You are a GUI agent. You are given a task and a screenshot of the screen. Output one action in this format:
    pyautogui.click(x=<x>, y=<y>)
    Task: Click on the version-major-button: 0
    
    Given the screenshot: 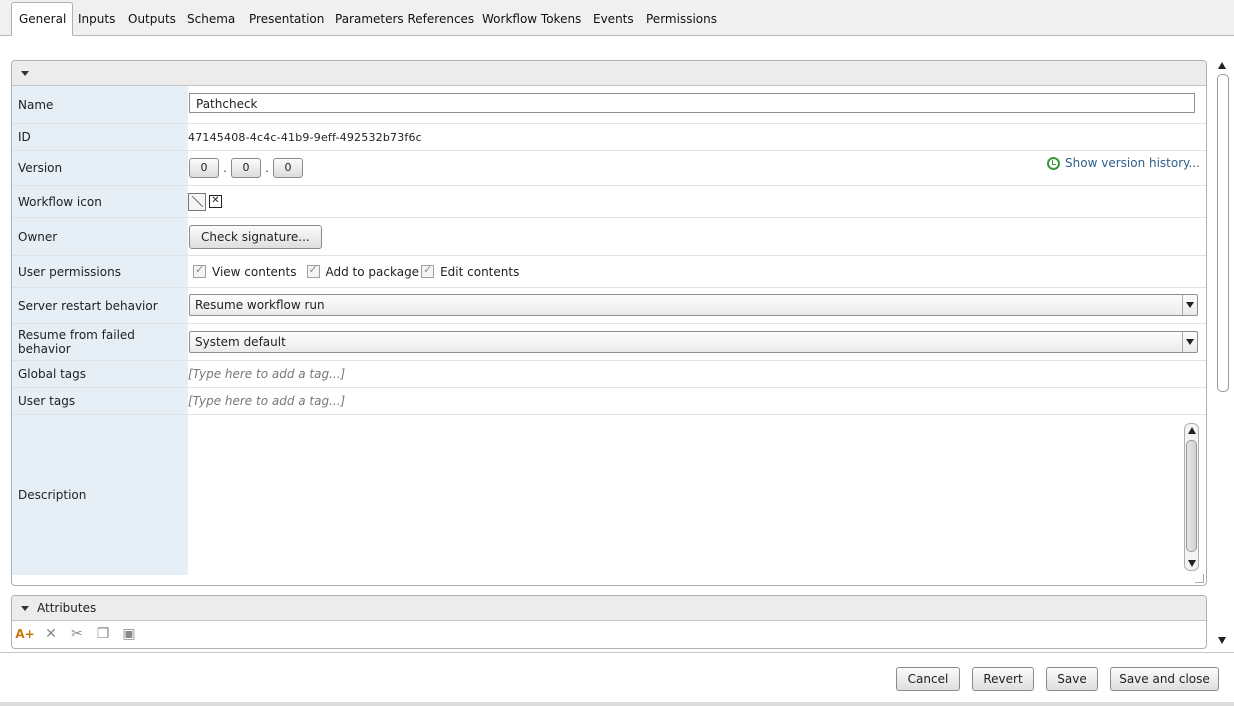 What is the action you would take?
    pyautogui.click(x=204, y=168)
    